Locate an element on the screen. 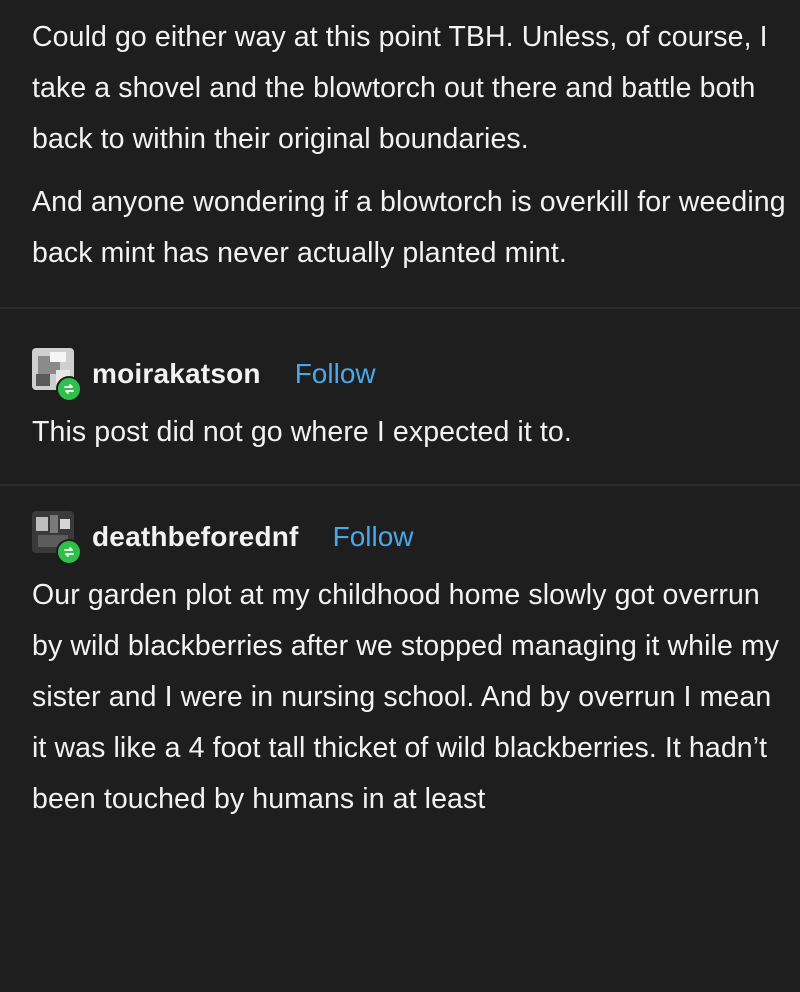 This screenshot has height=992, width=800. username: moirakatson is located at coordinates (176, 374).